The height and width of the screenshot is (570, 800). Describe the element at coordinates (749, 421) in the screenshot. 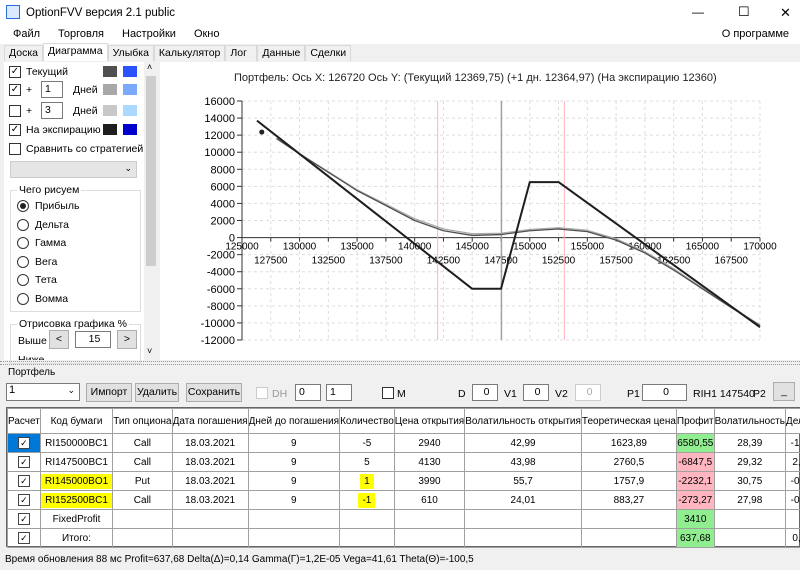

I see `column-header: Волатильность` at that location.